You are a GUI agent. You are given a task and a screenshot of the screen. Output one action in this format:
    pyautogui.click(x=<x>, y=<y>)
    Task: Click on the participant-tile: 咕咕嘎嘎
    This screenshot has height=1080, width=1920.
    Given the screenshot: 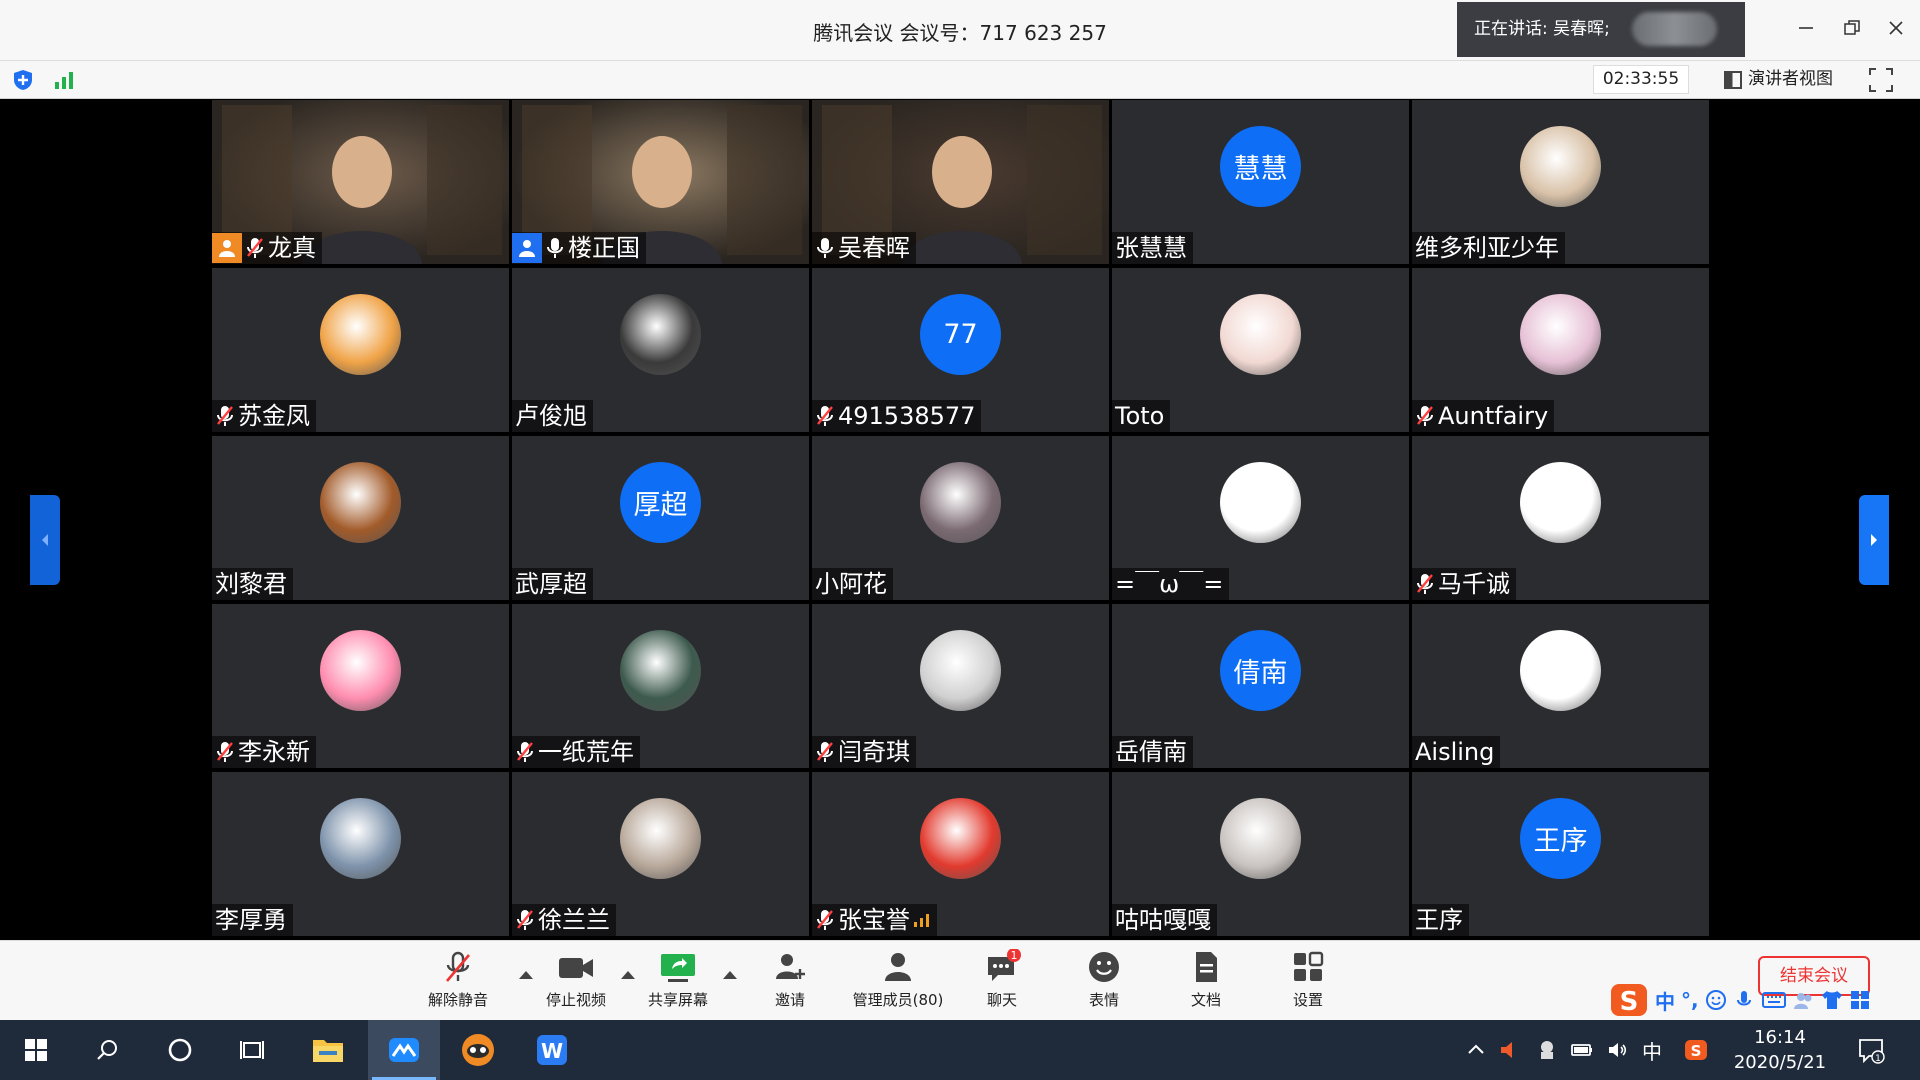 What is the action you would take?
    pyautogui.click(x=1260, y=854)
    